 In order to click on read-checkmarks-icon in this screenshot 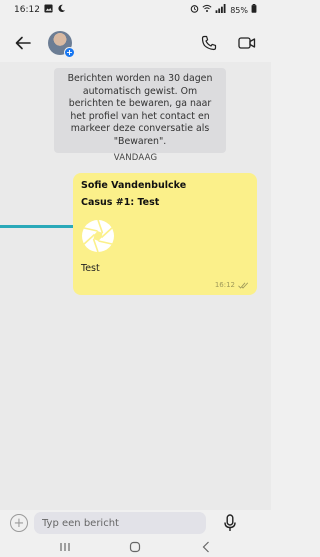, I will do `click(243, 285)`.